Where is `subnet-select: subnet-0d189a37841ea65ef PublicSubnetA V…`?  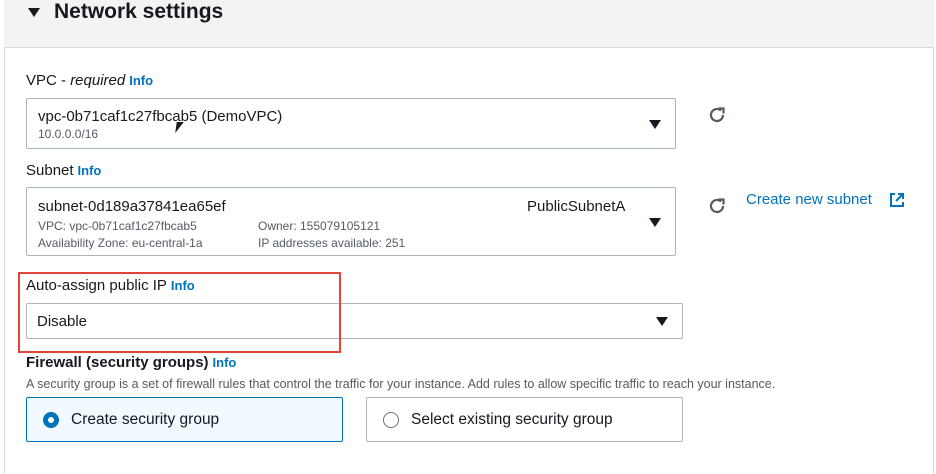
subnet-select: subnet-0d189a37841ea65ef PublicSubnetA V… is located at coordinates (351, 221).